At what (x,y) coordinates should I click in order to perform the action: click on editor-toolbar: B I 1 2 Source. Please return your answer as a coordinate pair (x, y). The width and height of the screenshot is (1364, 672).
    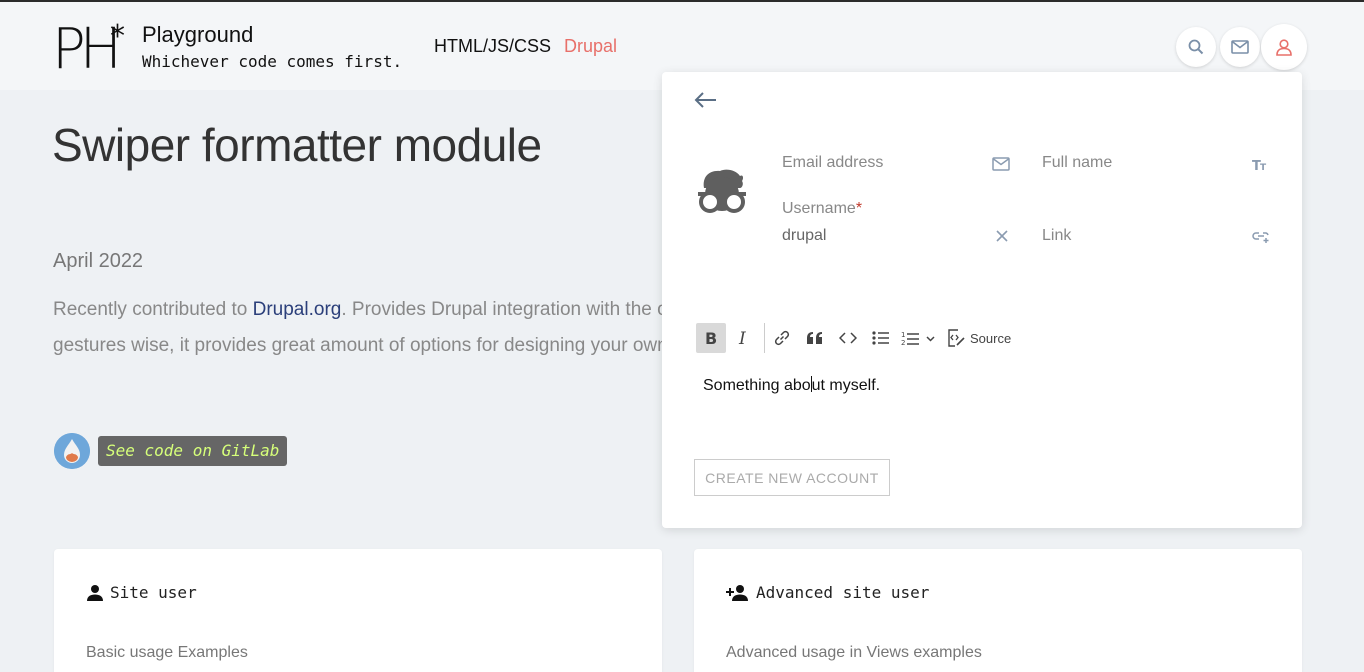
    Looking at the image, I should click on (853, 338).